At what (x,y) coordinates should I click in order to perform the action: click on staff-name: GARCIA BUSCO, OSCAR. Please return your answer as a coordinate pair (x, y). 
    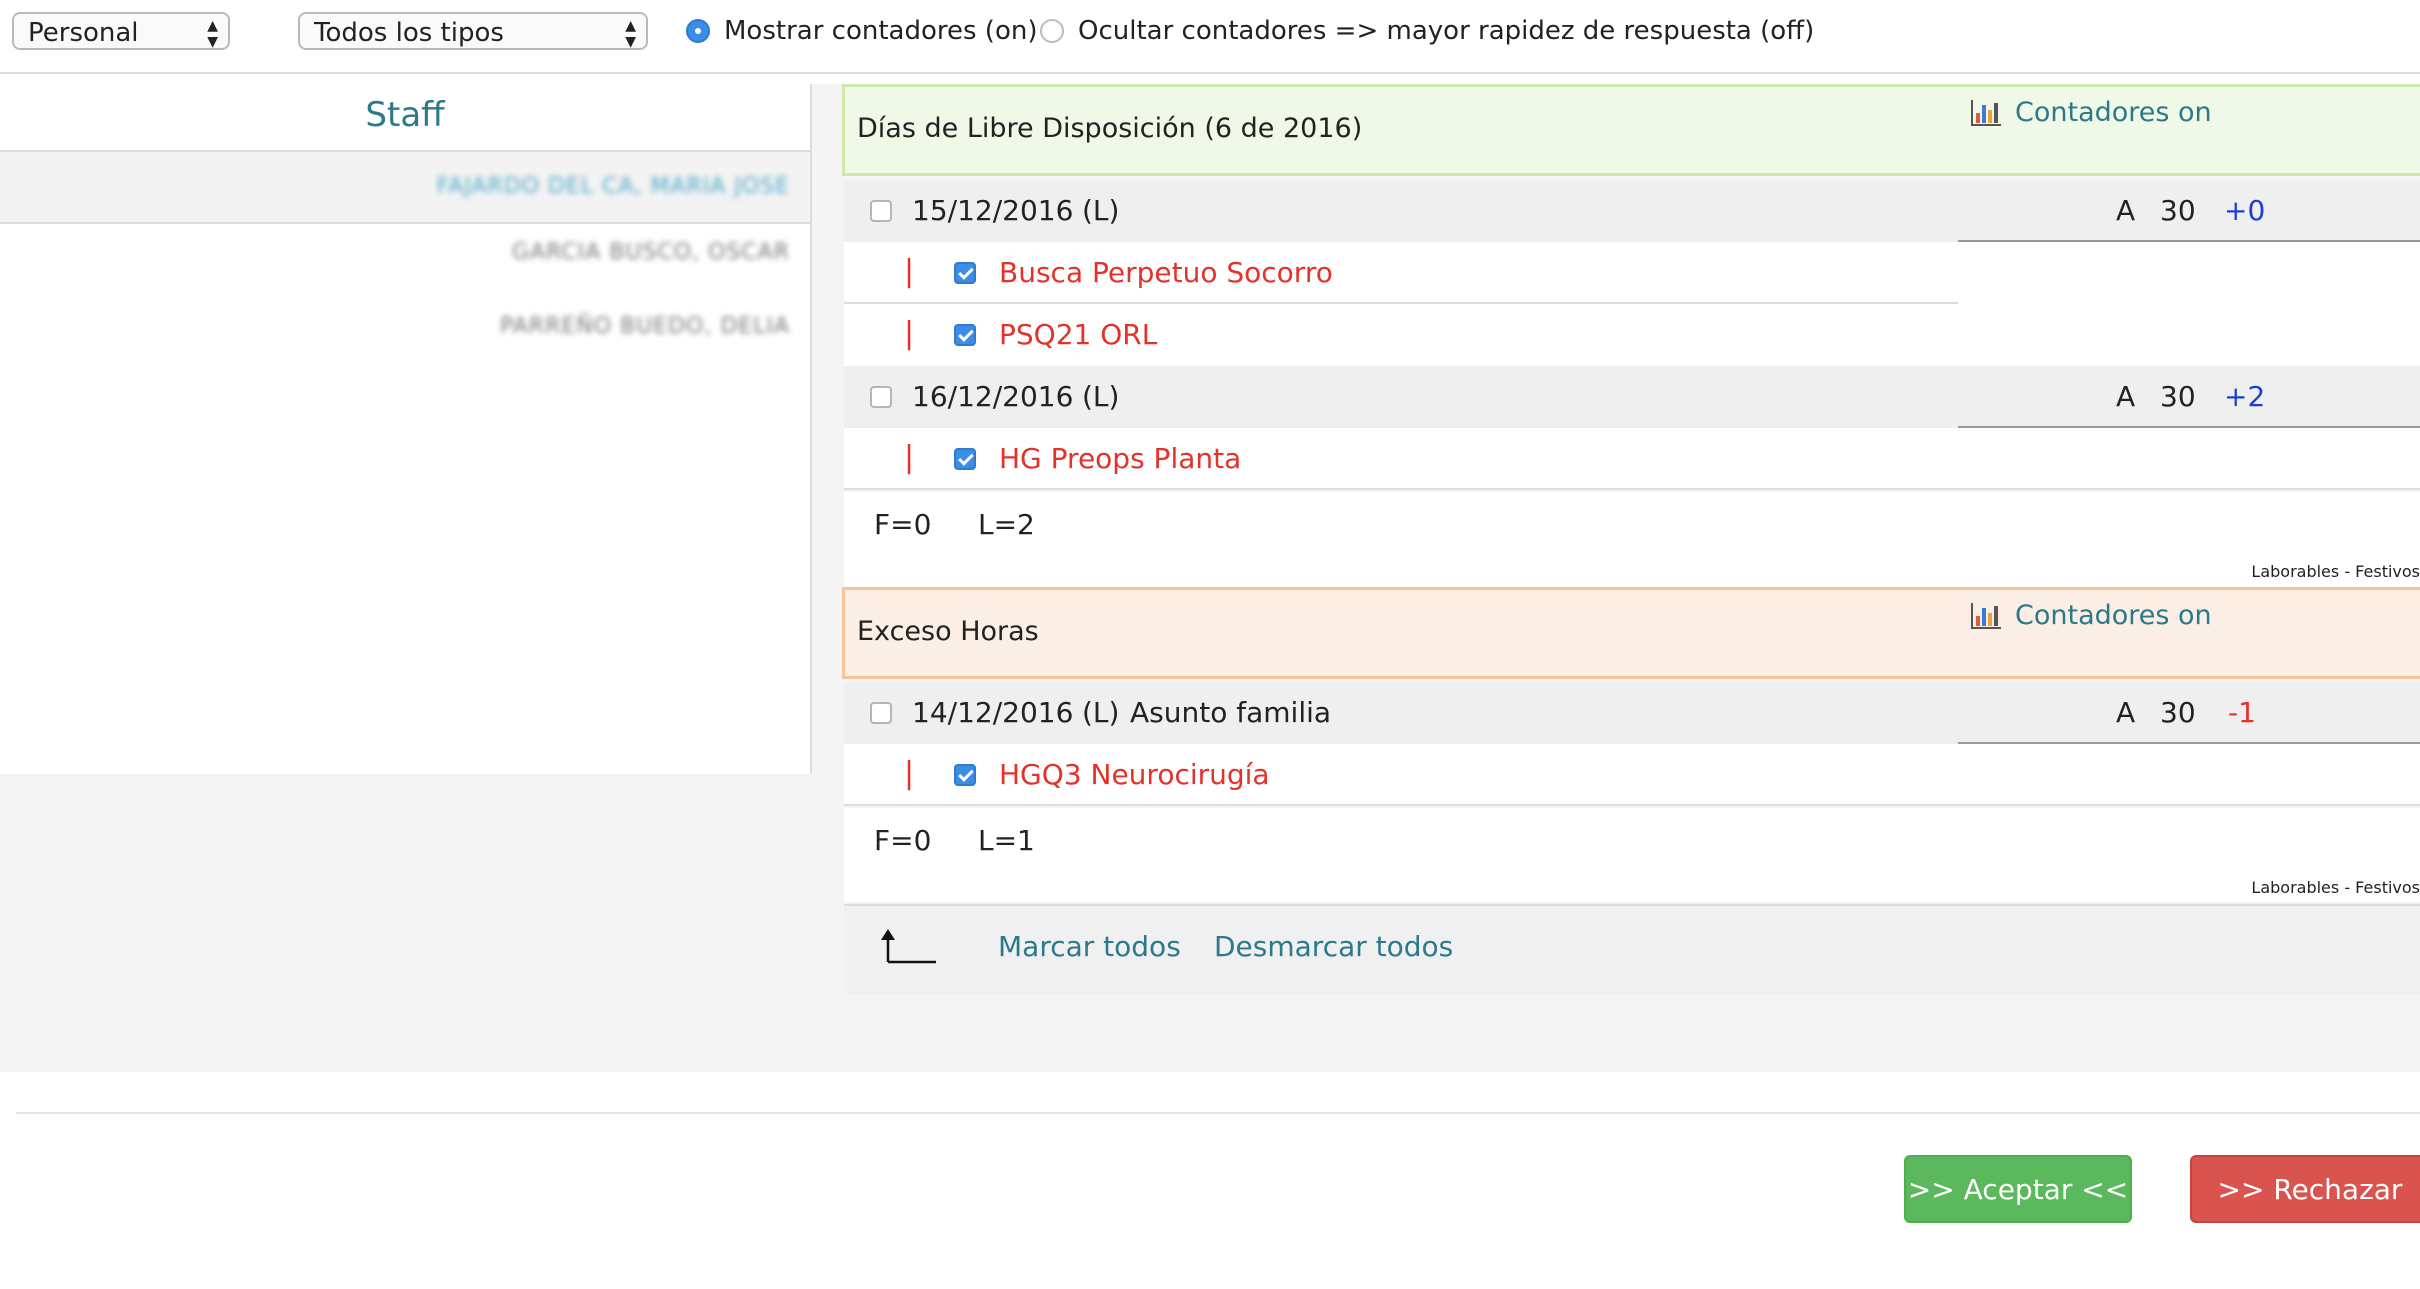
    Looking at the image, I should click on (651, 252).